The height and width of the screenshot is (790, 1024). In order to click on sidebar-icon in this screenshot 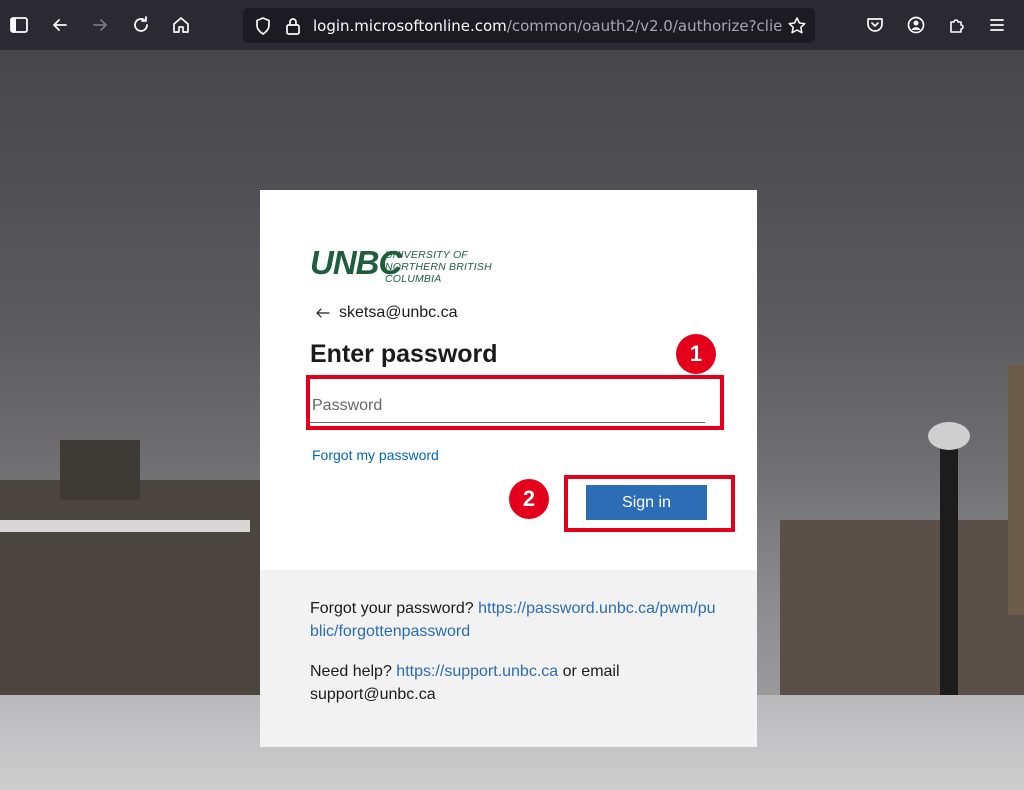, I will do `click(19, 25)`.